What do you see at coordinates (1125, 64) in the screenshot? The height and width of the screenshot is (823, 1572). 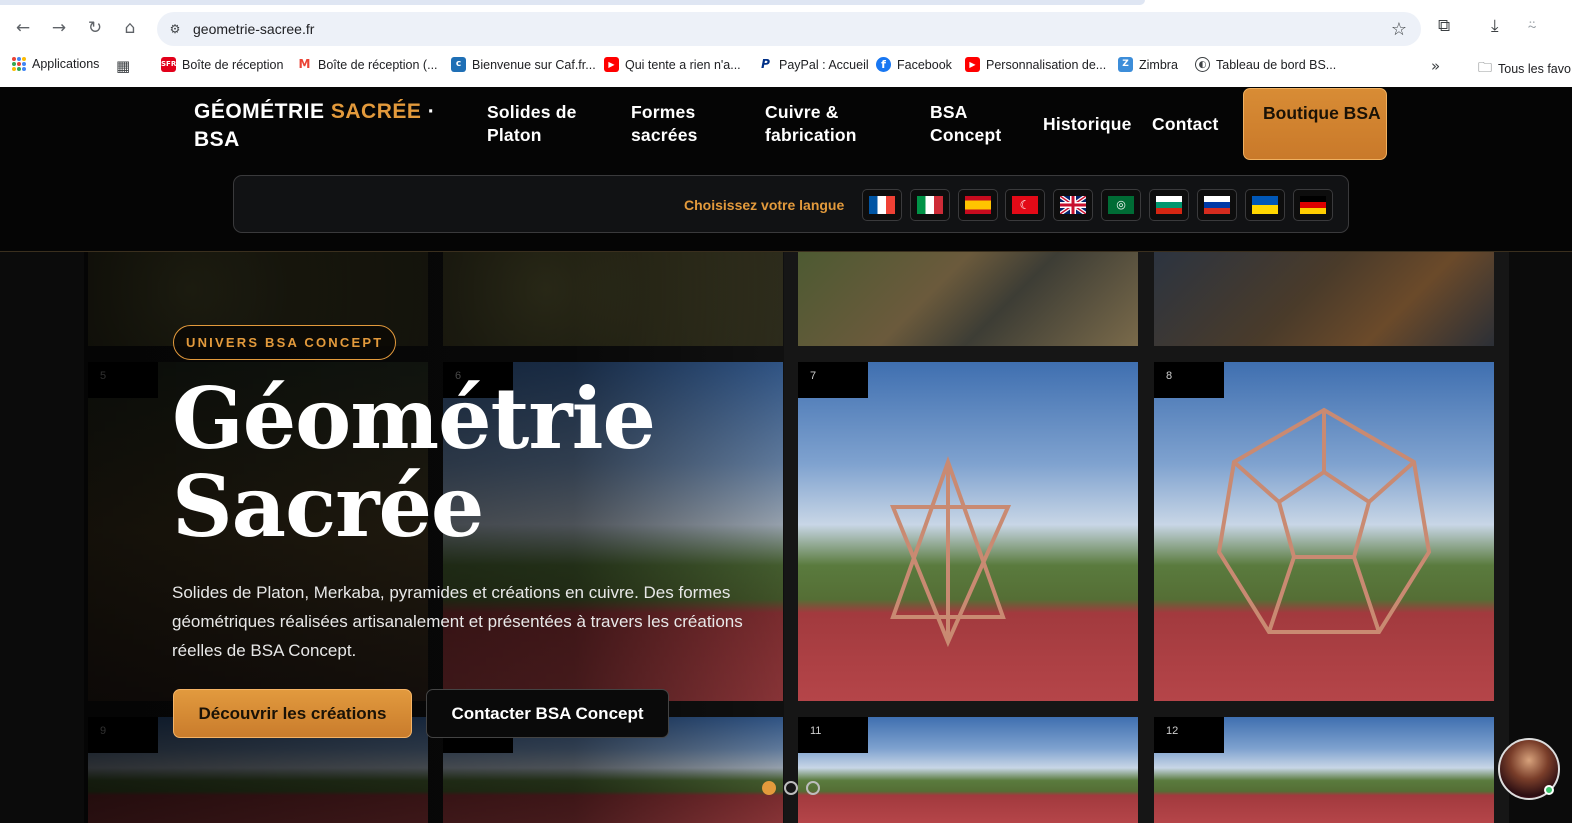 I see `zimbra-icon: Z` at bounding box center [1125, 64].